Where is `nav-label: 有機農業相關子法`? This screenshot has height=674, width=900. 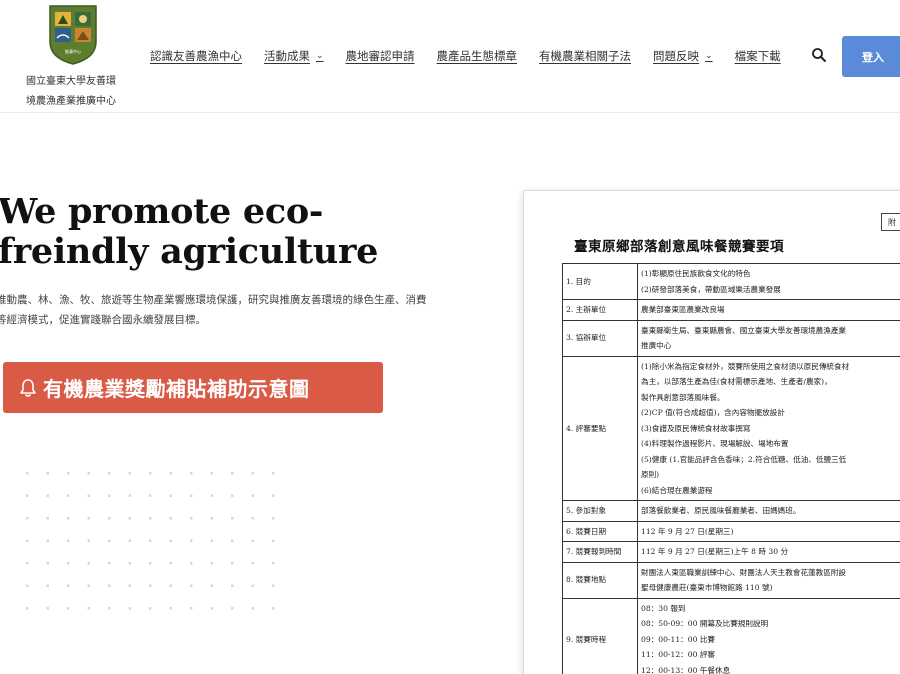
nav-label: 有機農業相關子法 is located at coordinates (585, 56).